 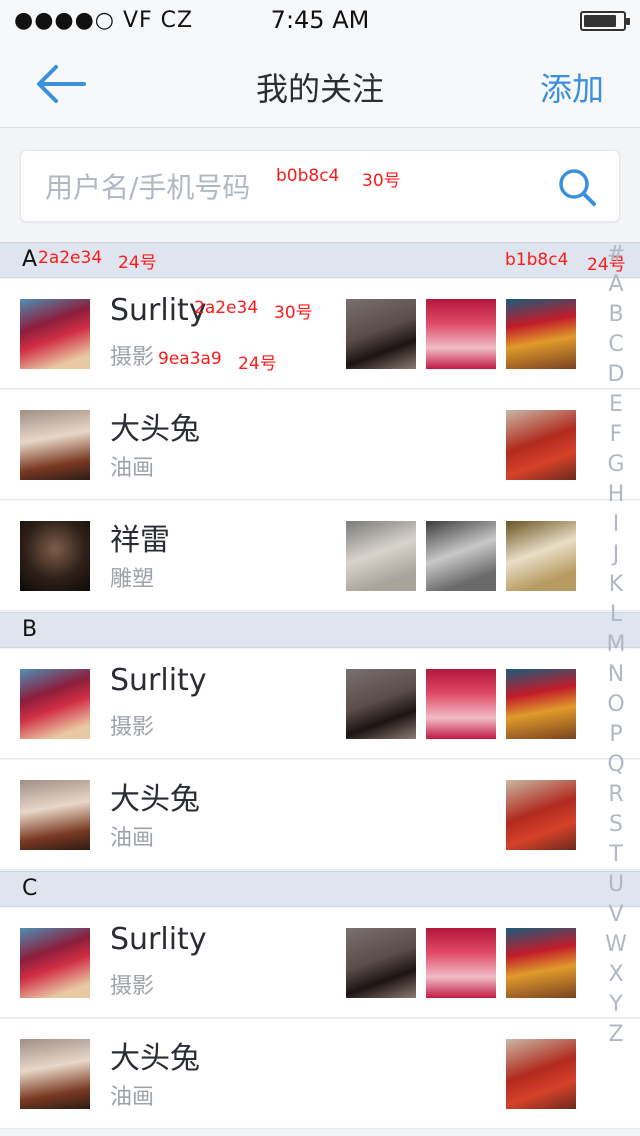 What do you see at coordinates (616, 495) in the screenshot?
I see `index-letter: H` at bounding box center [616, 495].